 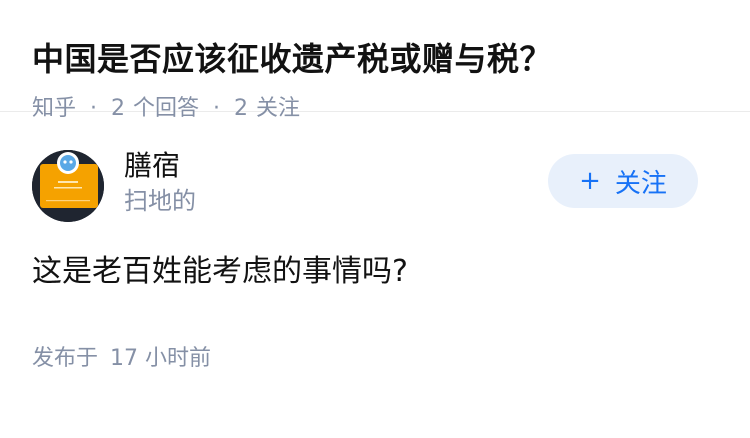 What do you see at coordinates (375, 109) in the screenshot?
I see `question-meta: 知乎 · 2 个回答 · 2 关注` at bounding box center [375, 109].